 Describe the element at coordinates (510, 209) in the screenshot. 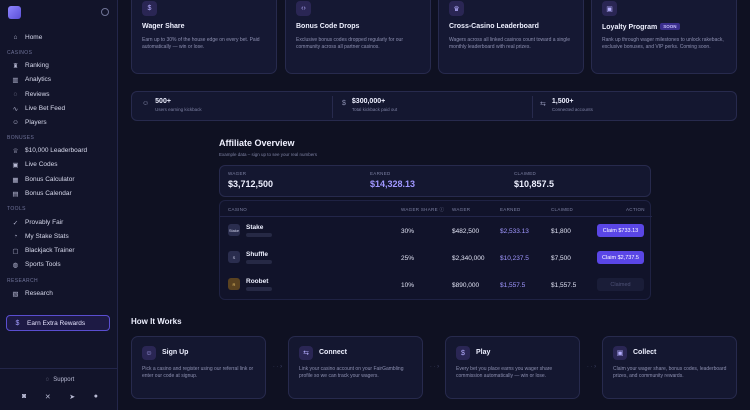

I see `column-header: EARNED` at that location.